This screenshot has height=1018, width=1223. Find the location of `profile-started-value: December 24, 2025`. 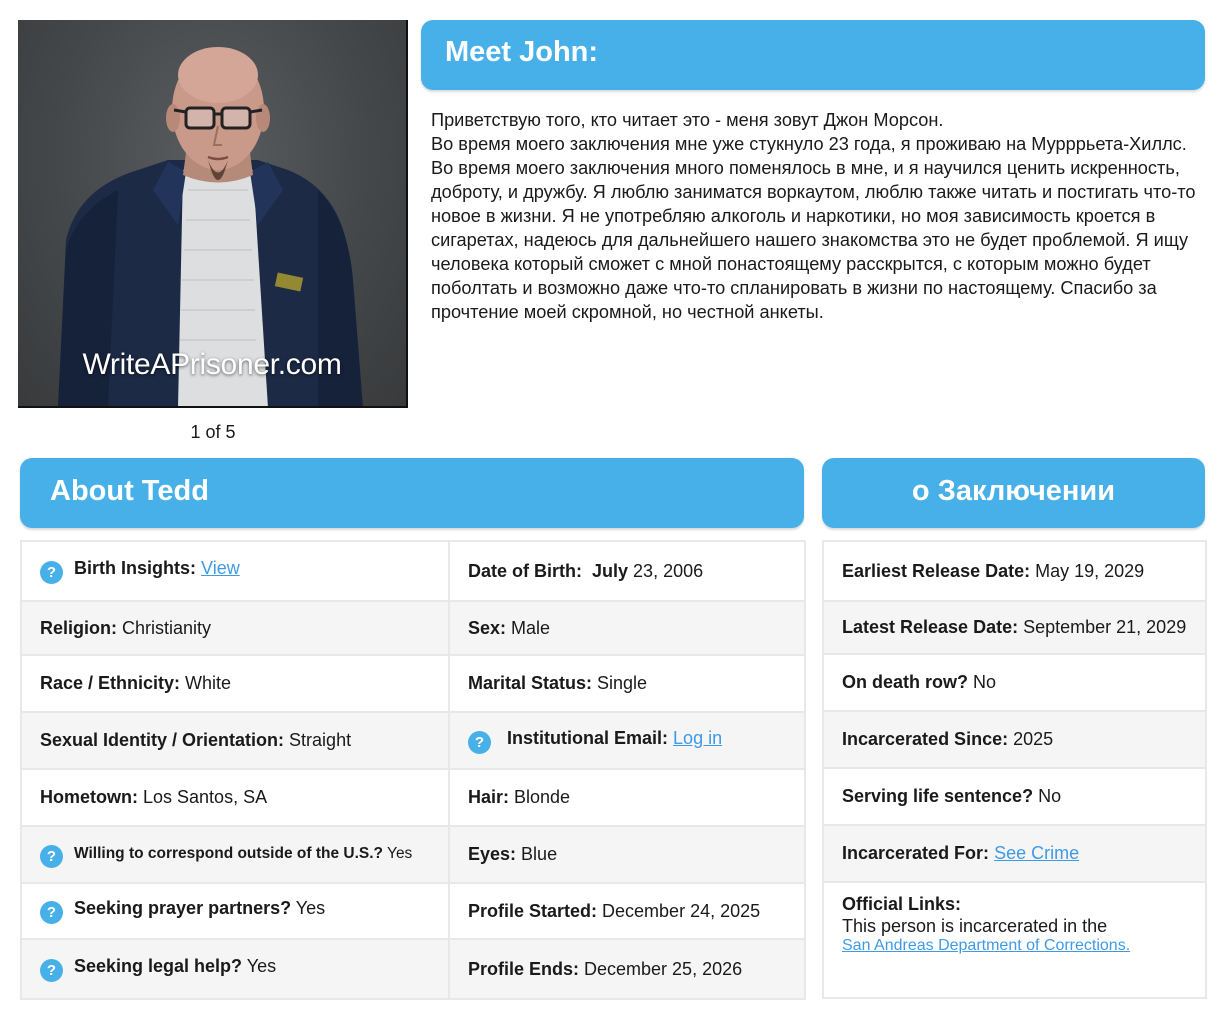

profile-started-value: December 24, 2025 is located at coordinates (679, 910).